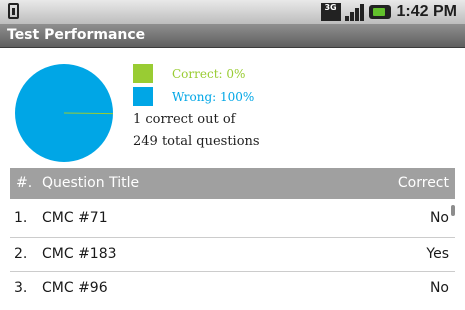 This screenshot has width=465, height=310. I want to click on signal-icon, so click(354, 12).